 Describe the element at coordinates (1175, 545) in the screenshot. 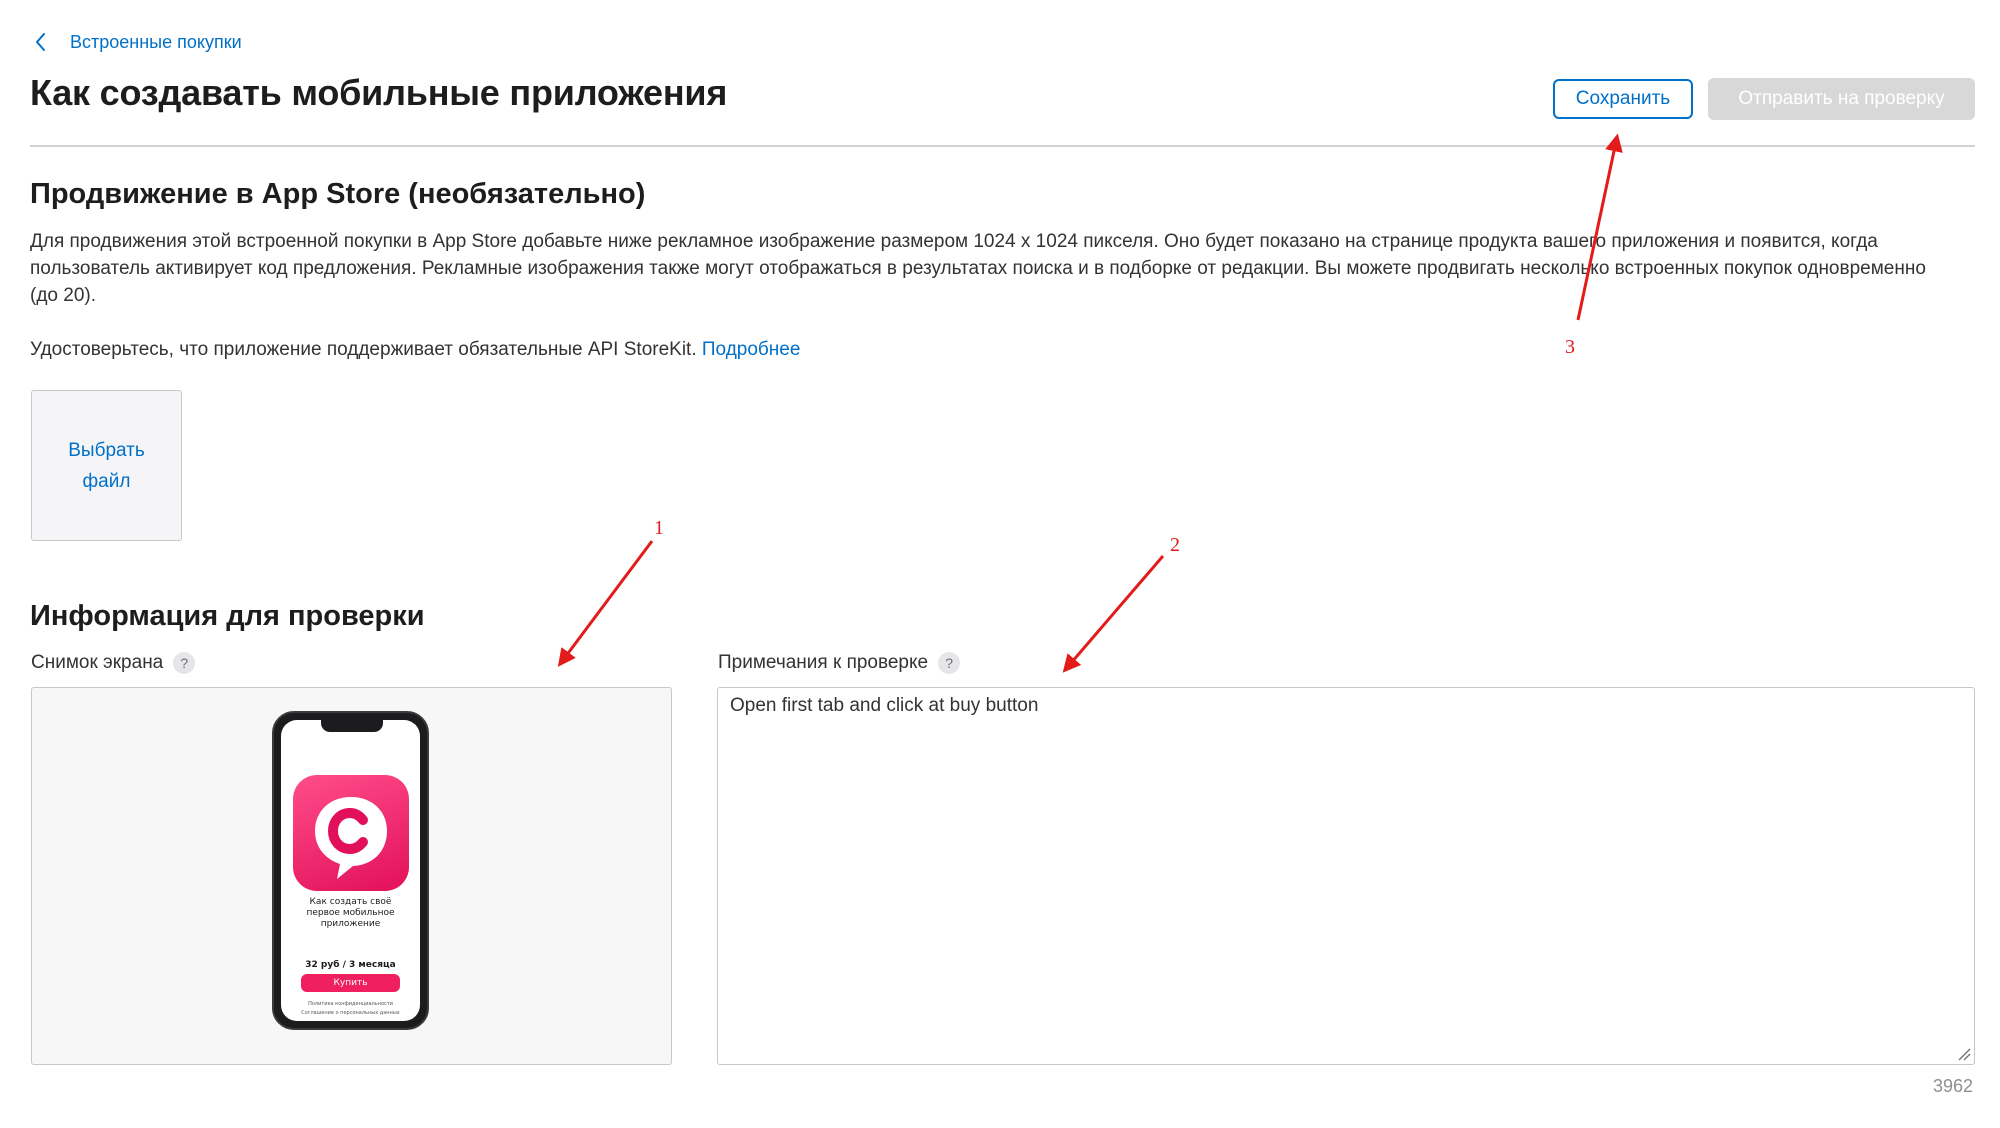

I see `annotation-number-2: 2` at that location.